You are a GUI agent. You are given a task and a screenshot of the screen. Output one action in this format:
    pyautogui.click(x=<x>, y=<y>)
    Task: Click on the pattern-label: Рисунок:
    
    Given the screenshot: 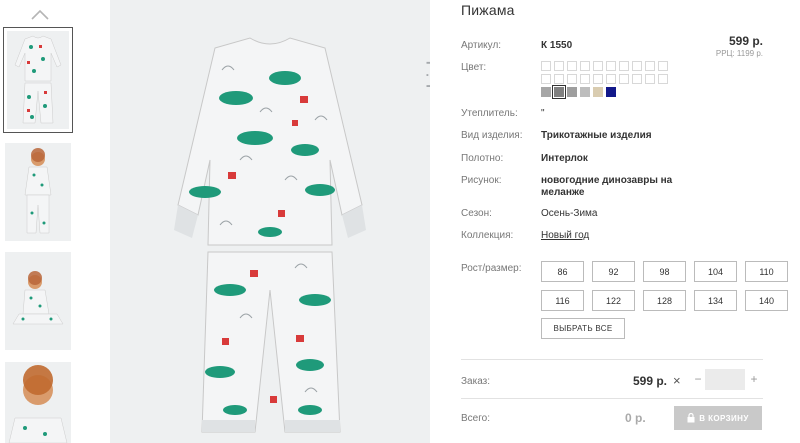 What is the action you would take?
    pyautogui.click(x=481, y=180)
    